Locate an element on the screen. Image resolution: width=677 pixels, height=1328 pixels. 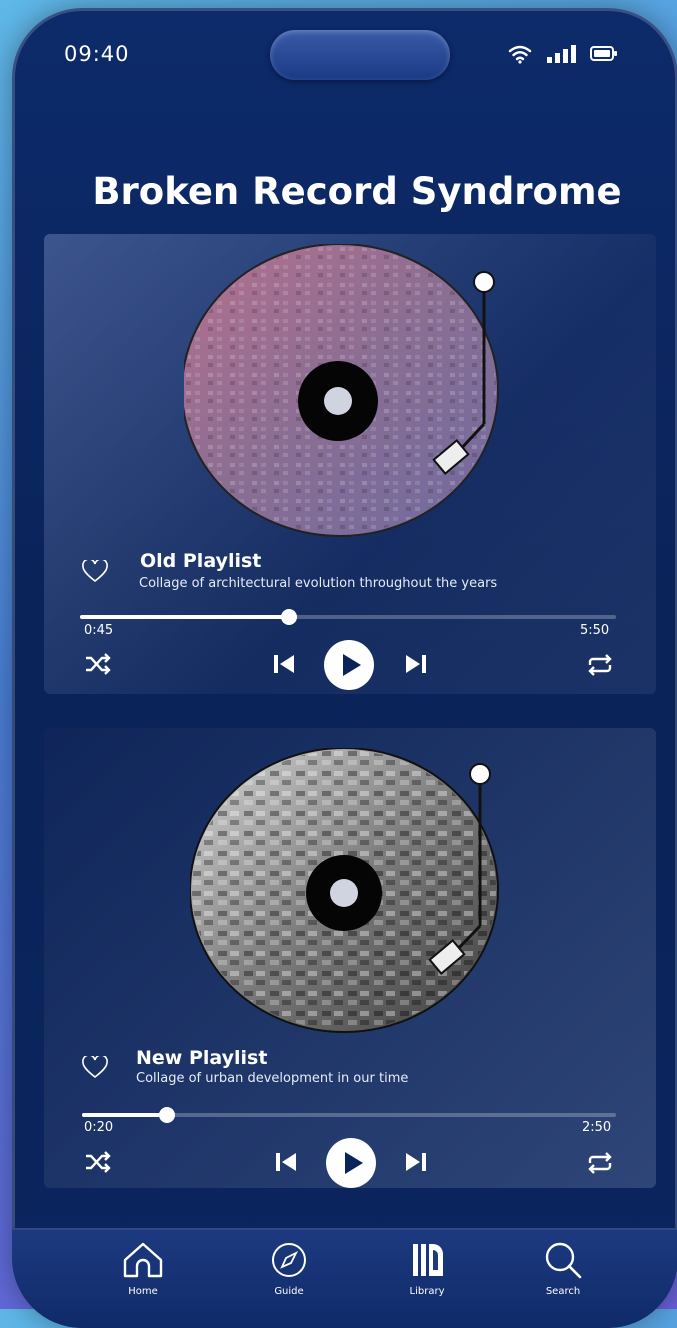
total-duration: 2:50 is located at coordinates (597, 1127).